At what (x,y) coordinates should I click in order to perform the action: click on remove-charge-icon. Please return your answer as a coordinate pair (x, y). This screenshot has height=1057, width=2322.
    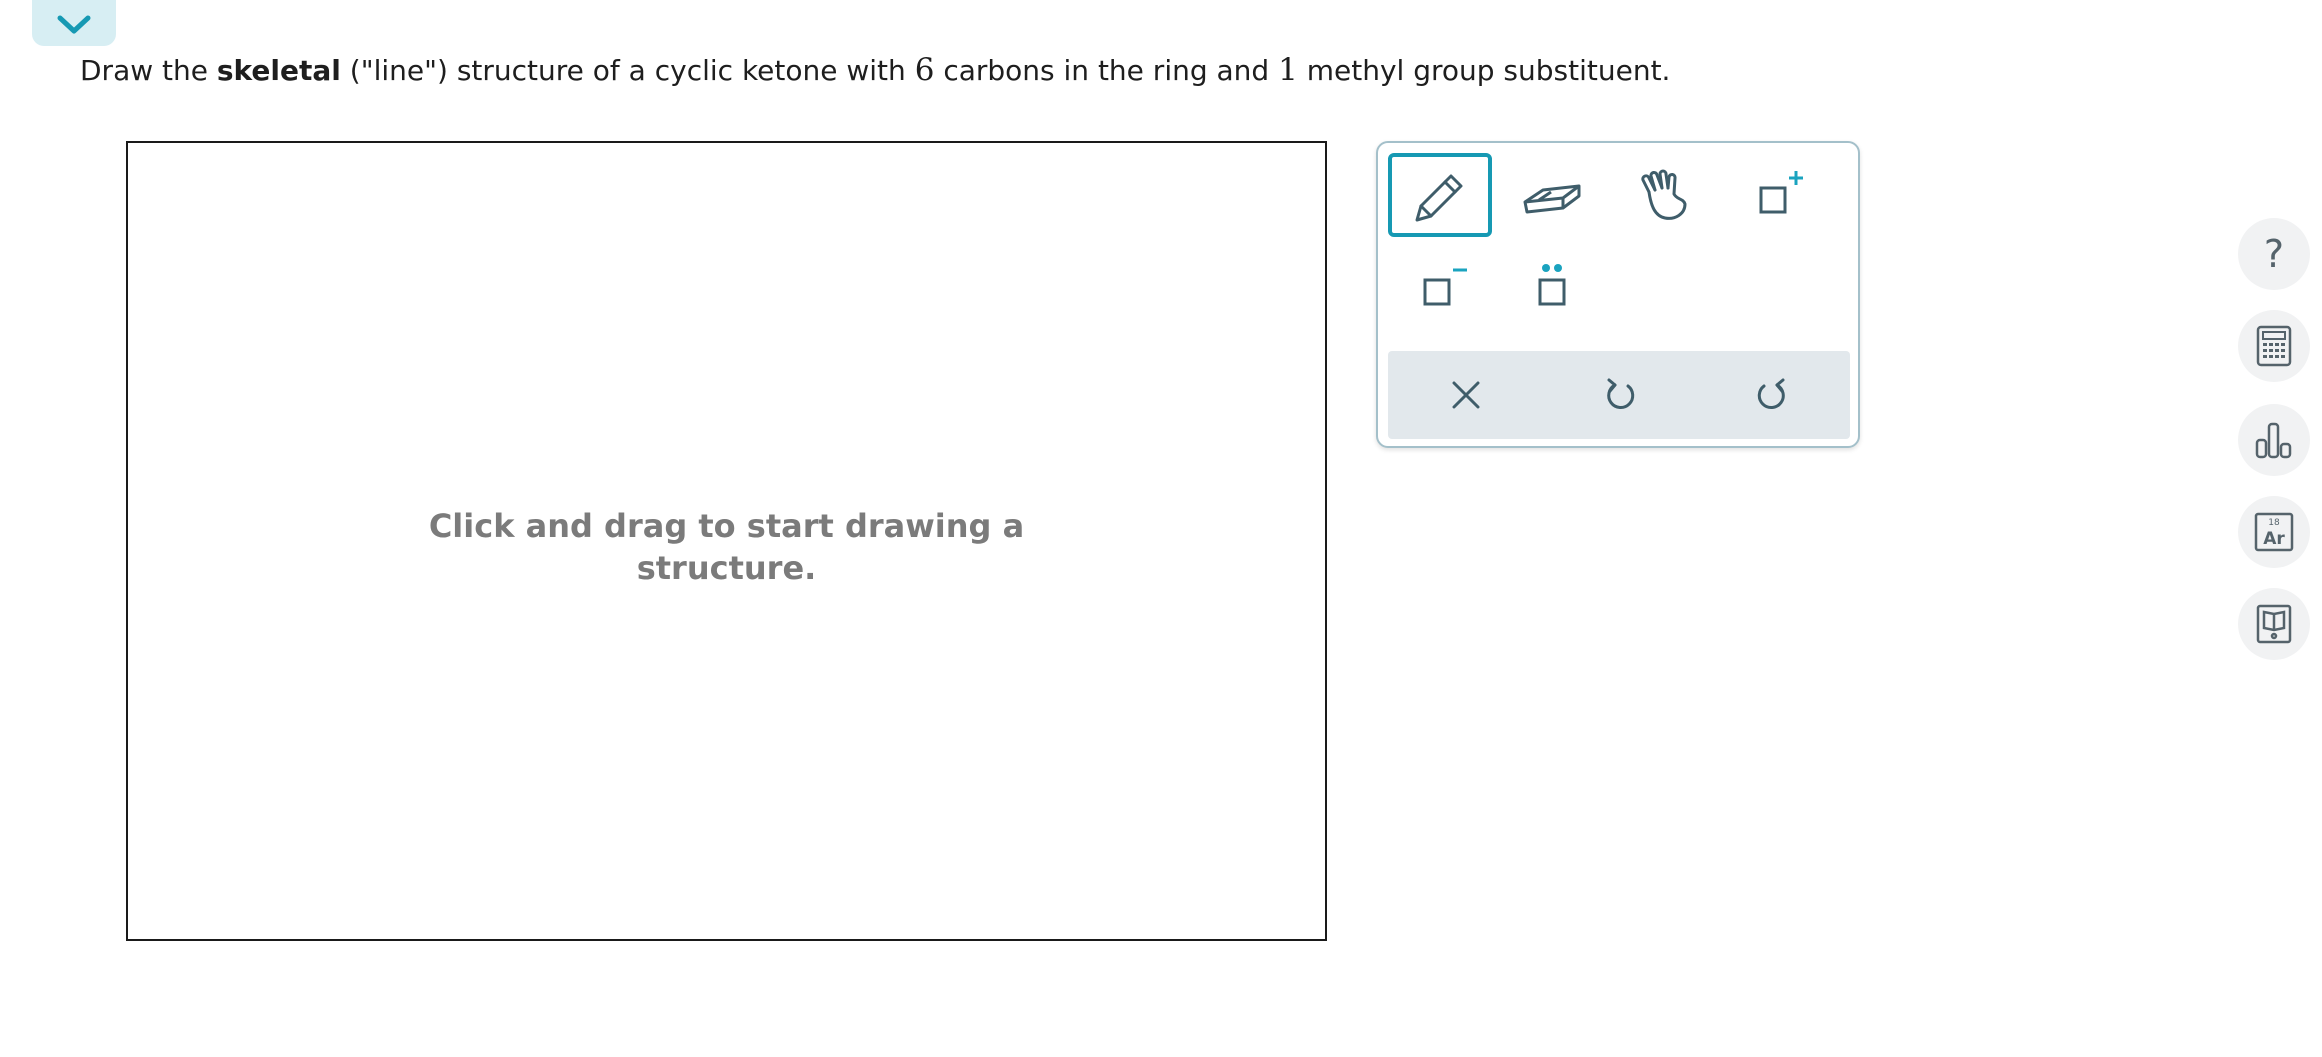
    Looking at the image, I should click on (1445, 287).